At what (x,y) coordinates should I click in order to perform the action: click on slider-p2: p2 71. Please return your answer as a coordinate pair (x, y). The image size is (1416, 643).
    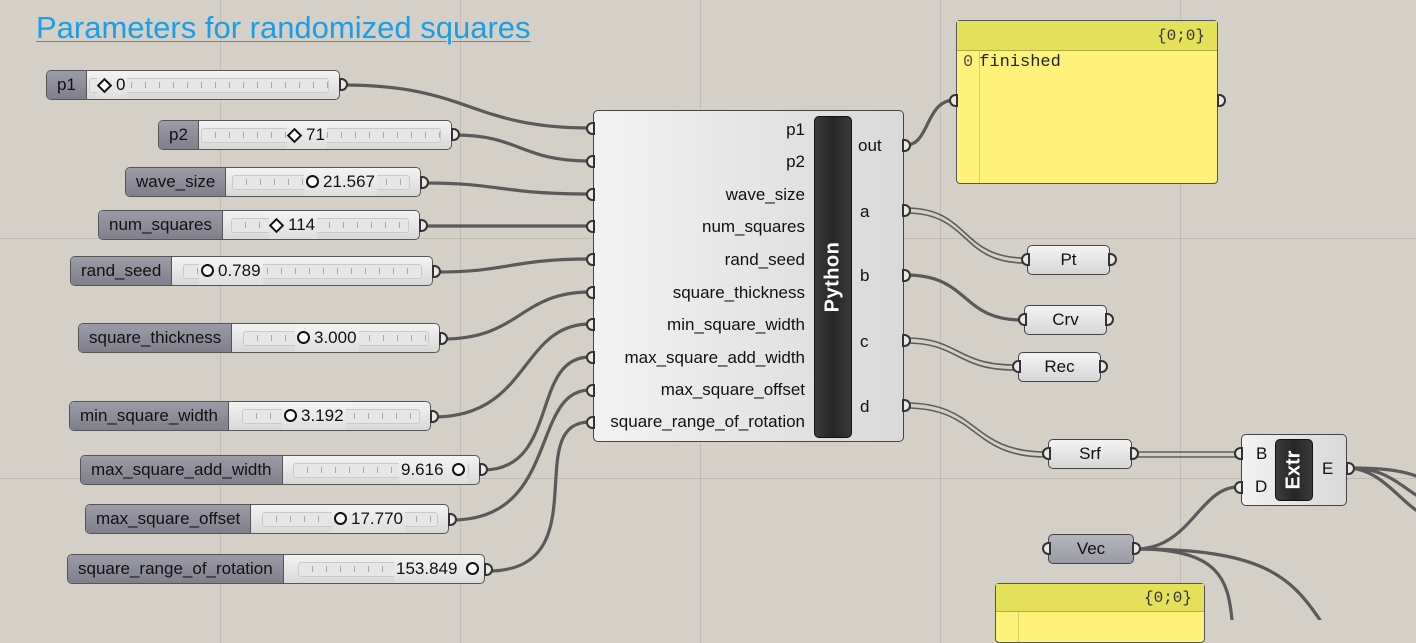
    Looking at the image, I should click on (305, 135).